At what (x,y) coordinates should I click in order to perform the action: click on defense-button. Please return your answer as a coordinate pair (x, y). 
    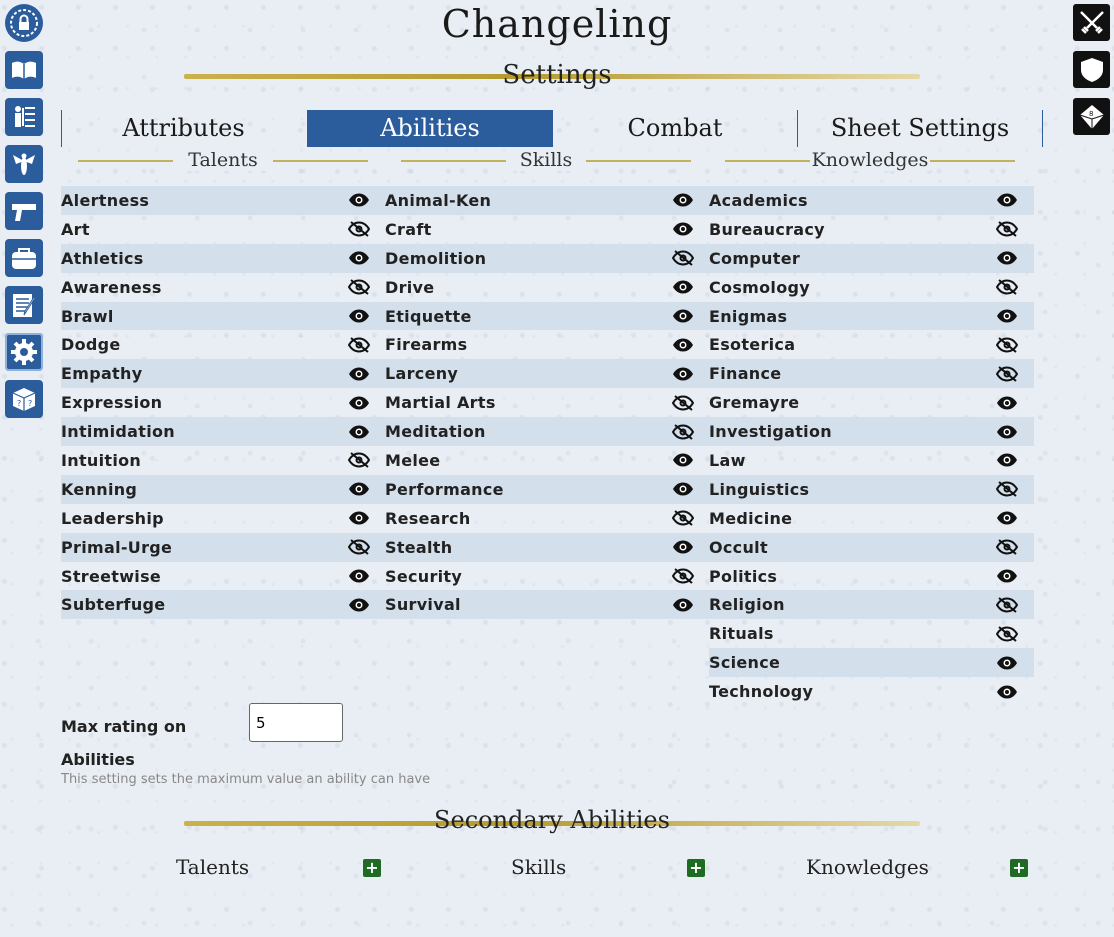
    Looking at the image, I should click on (1091, 69).